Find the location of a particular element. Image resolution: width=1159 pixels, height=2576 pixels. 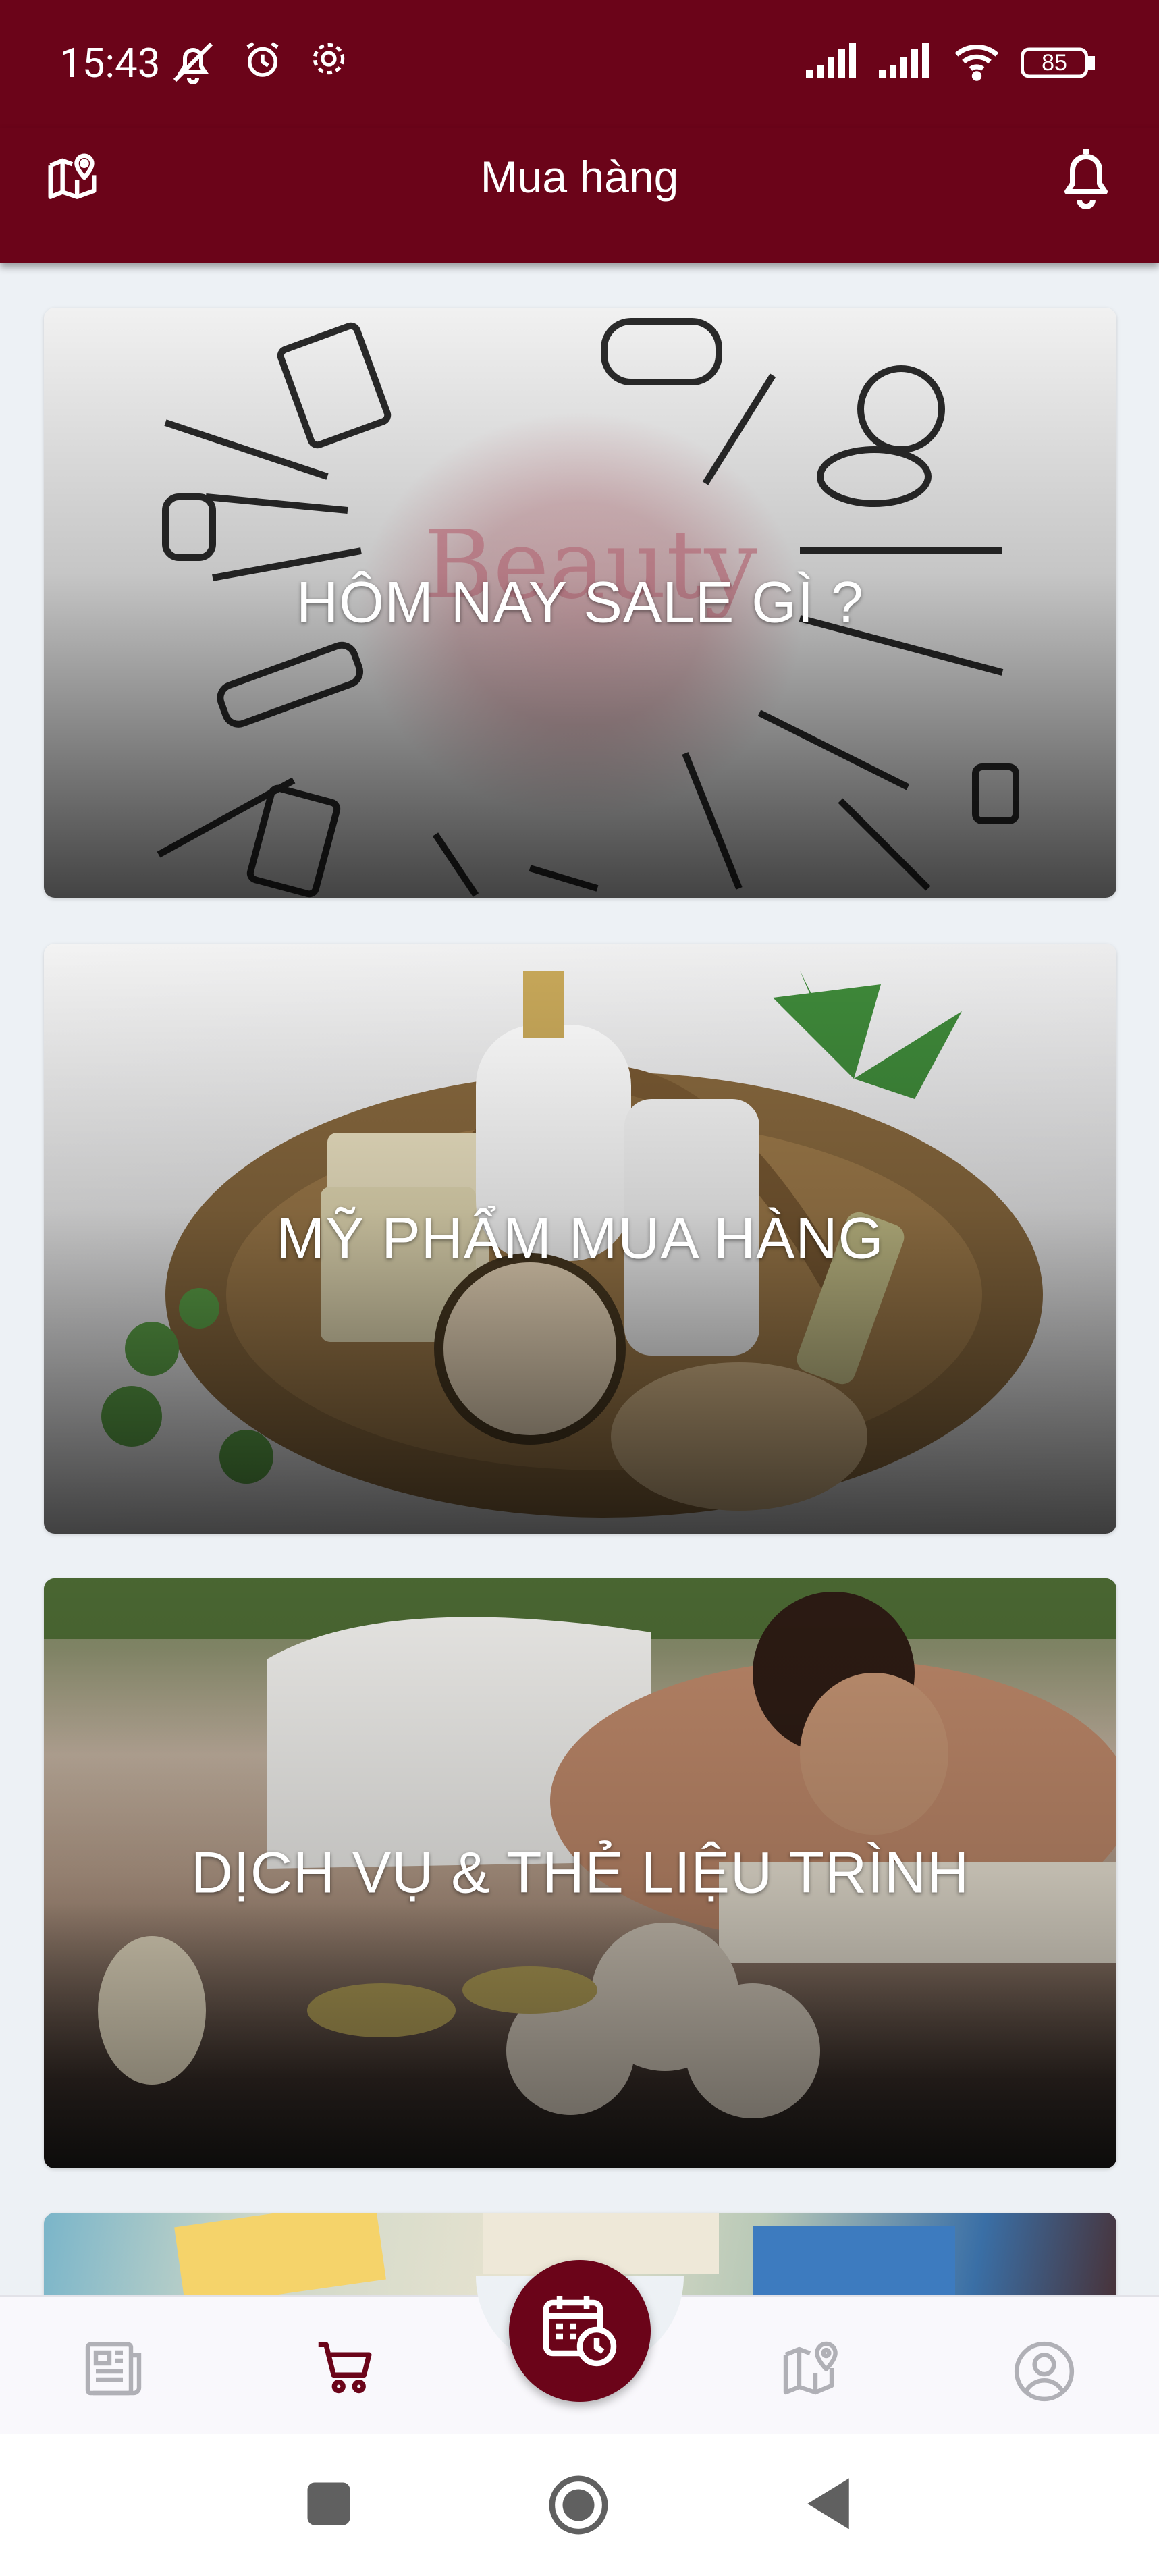

map-icon is located at coordinates (813, 2371).